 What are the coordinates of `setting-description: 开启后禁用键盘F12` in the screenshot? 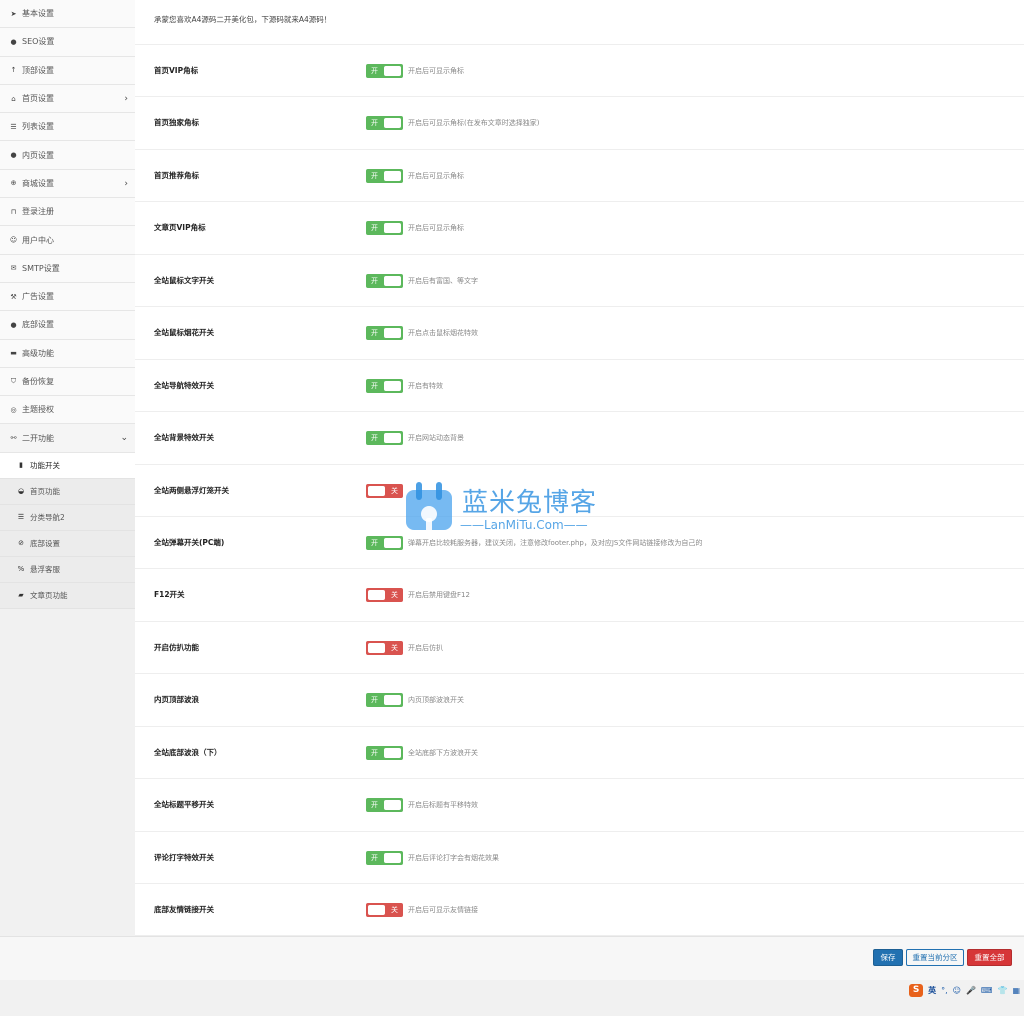 It's located at (439, 595).